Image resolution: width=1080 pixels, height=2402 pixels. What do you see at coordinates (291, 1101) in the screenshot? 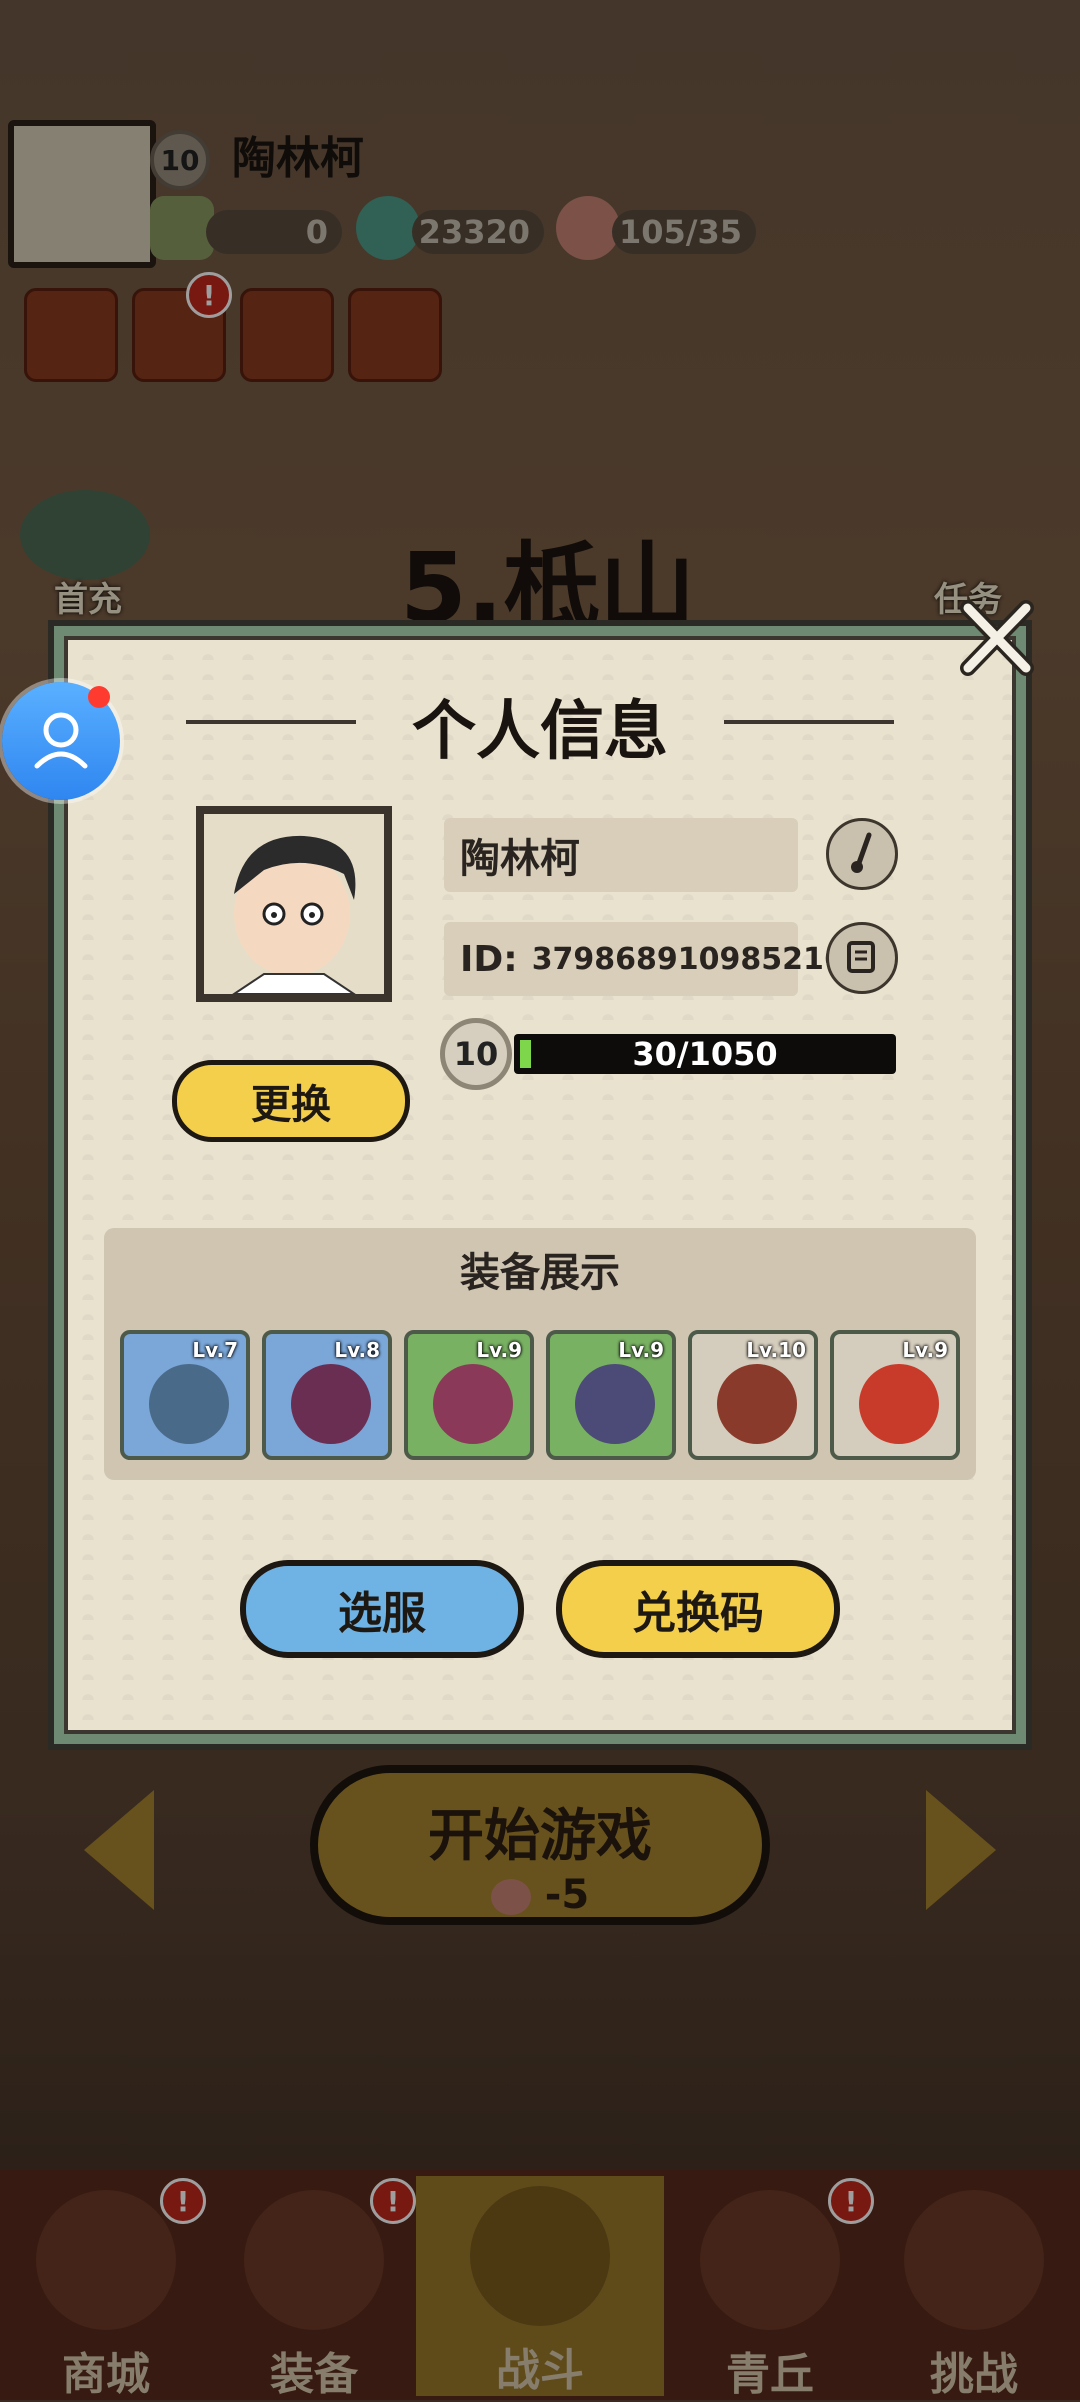
I see `change-avatar-button: 更换` at bounding box center [291, 1101].